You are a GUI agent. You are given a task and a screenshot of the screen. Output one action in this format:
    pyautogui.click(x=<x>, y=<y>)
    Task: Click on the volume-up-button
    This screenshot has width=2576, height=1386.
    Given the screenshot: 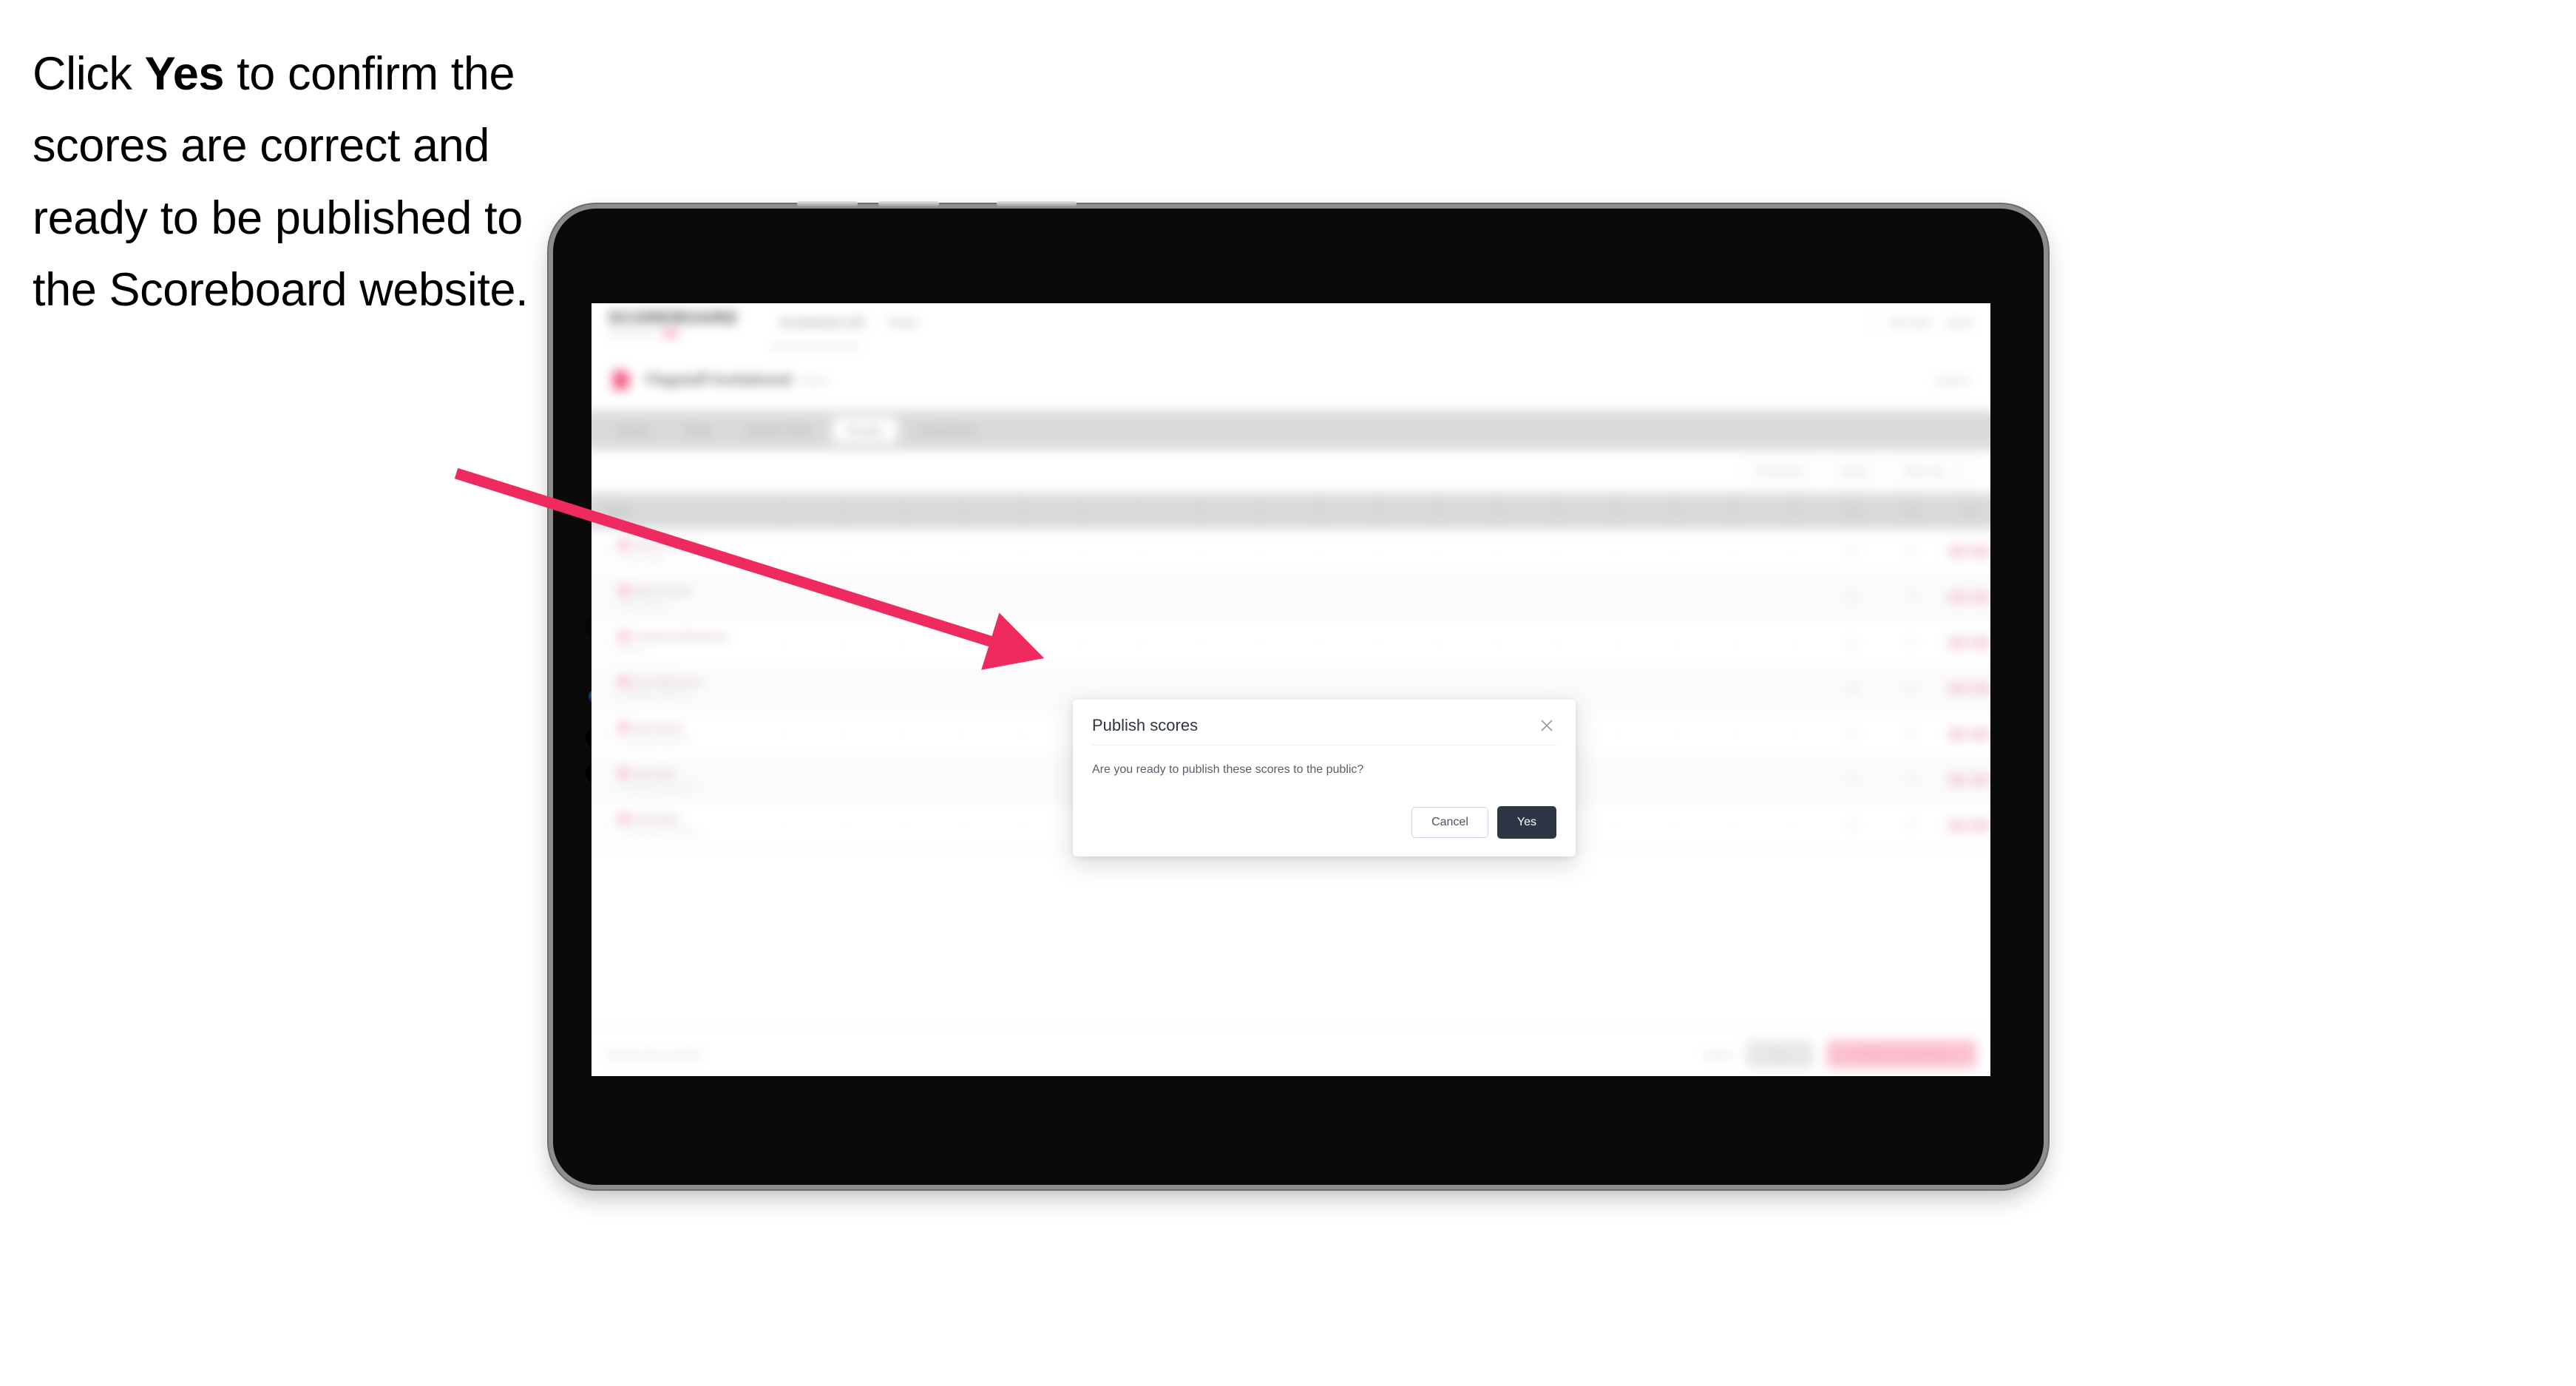 What is the action you would take?
    pyautogui.click(x=827, y=203)
    